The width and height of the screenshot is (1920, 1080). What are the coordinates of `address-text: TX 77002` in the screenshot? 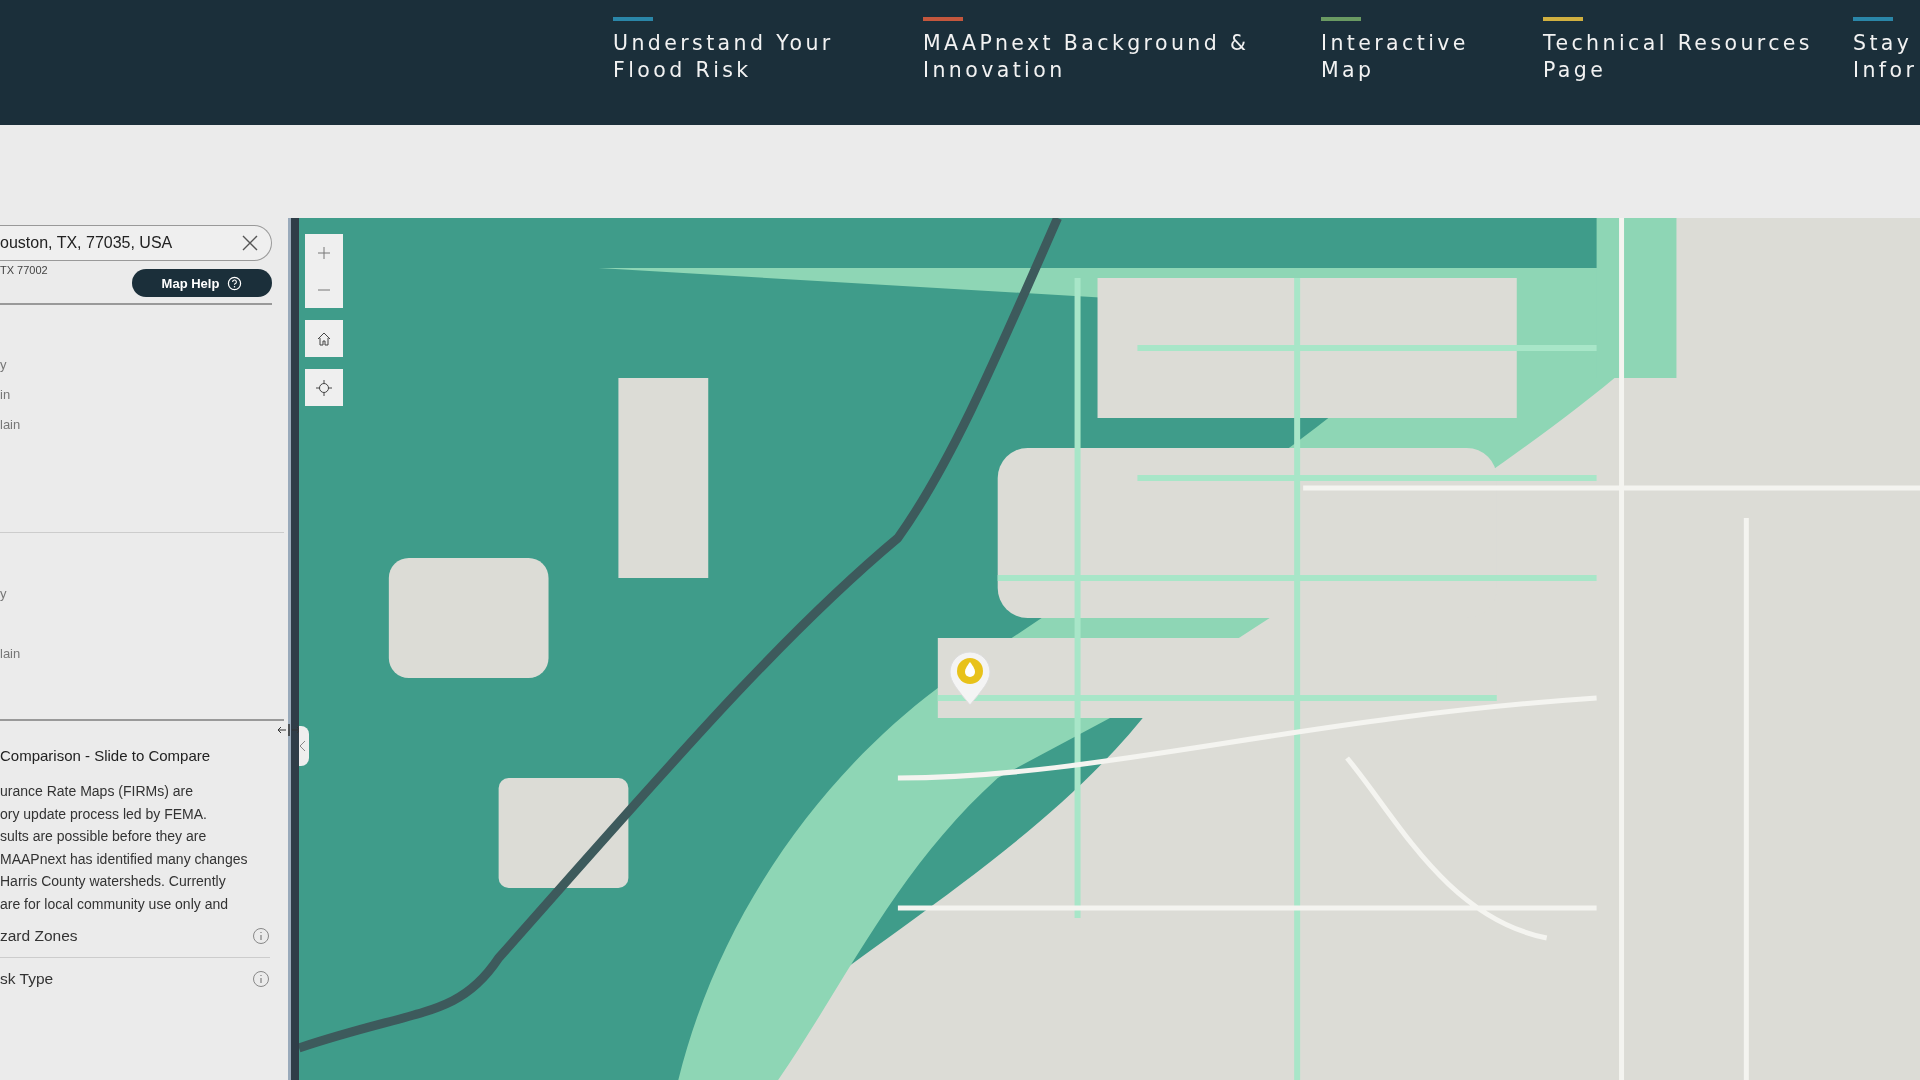 It's located at (24, 270).